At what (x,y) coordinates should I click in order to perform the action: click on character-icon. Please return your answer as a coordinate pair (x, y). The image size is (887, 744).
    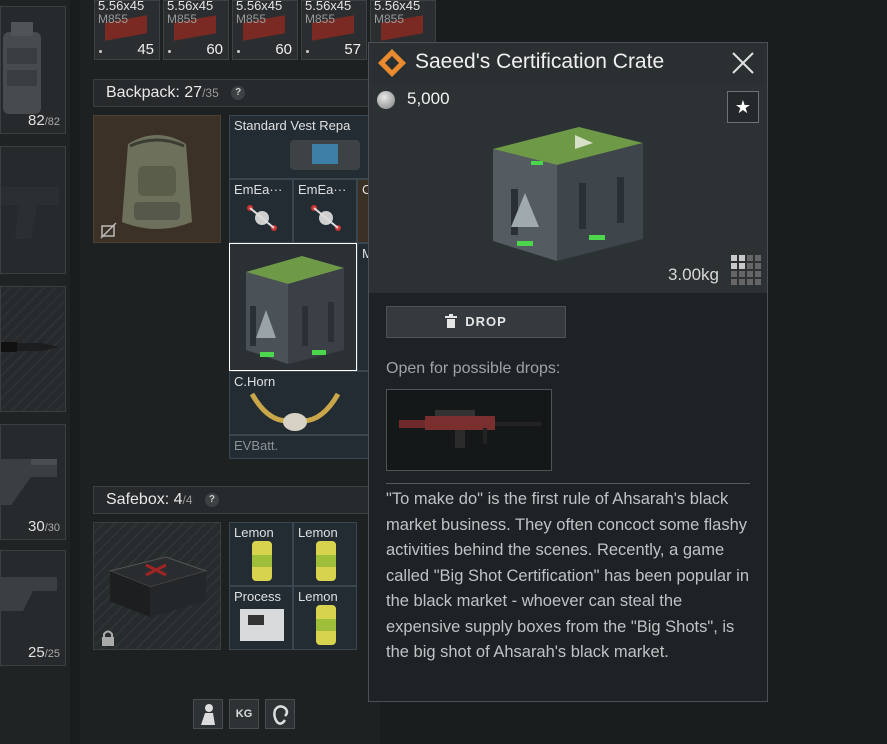
    Looking at the image, I should click on (208, 714).